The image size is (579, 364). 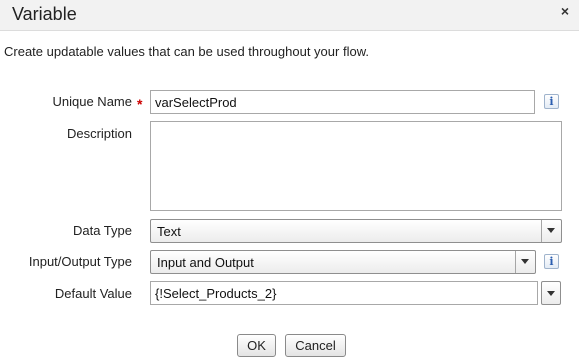 I want to click on io-type-select: Input and Output, so click(x=343, y=262).